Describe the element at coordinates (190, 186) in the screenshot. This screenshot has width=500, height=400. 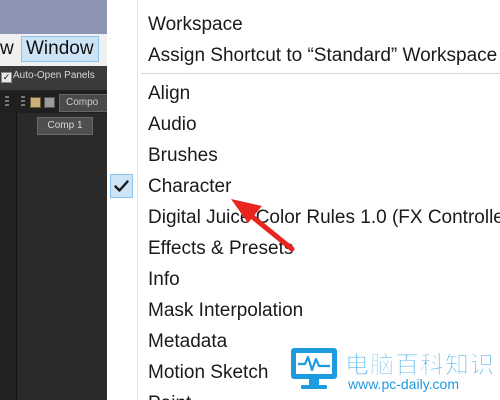
I see `menu-item-label: Character` at that location.